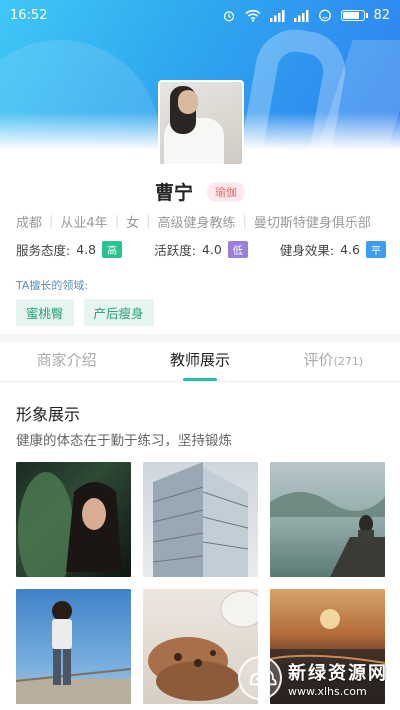 Image resolution: width=400 pixels, height=710 pixels. What do you see at coordinates (118, 312) in the screenshot?
I see `expertise-tag: 产后瘦身` at bounding box center [118, 312].